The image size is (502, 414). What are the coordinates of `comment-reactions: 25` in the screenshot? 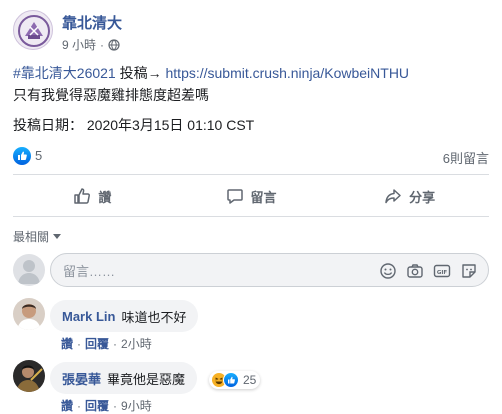 It's located at (235, 380).